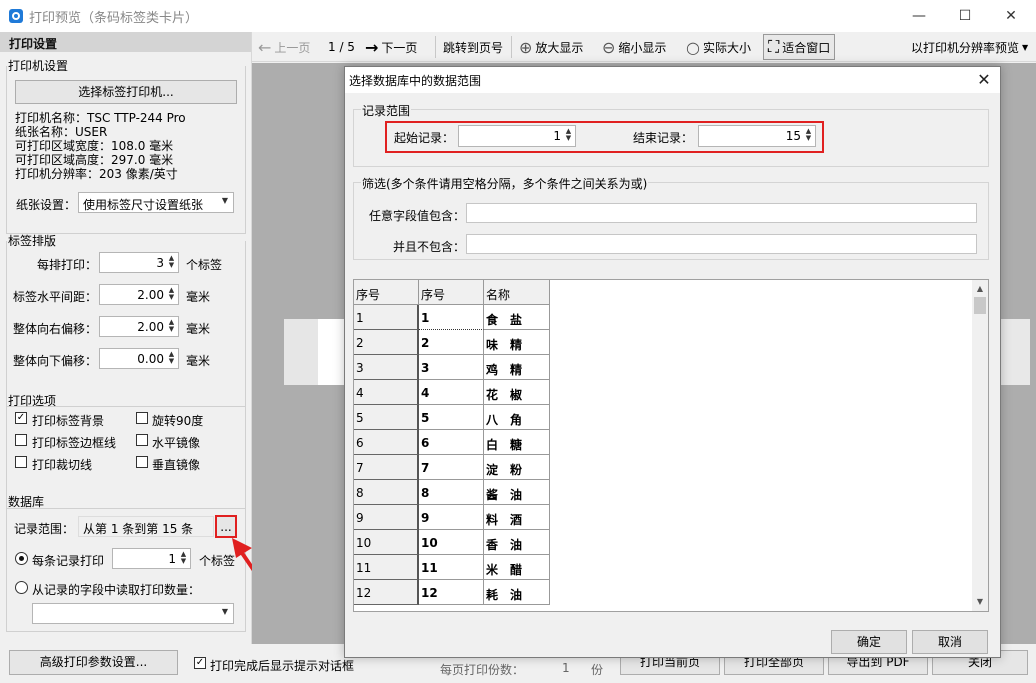  I want to click on id-cell: 10, so click(451, 542).